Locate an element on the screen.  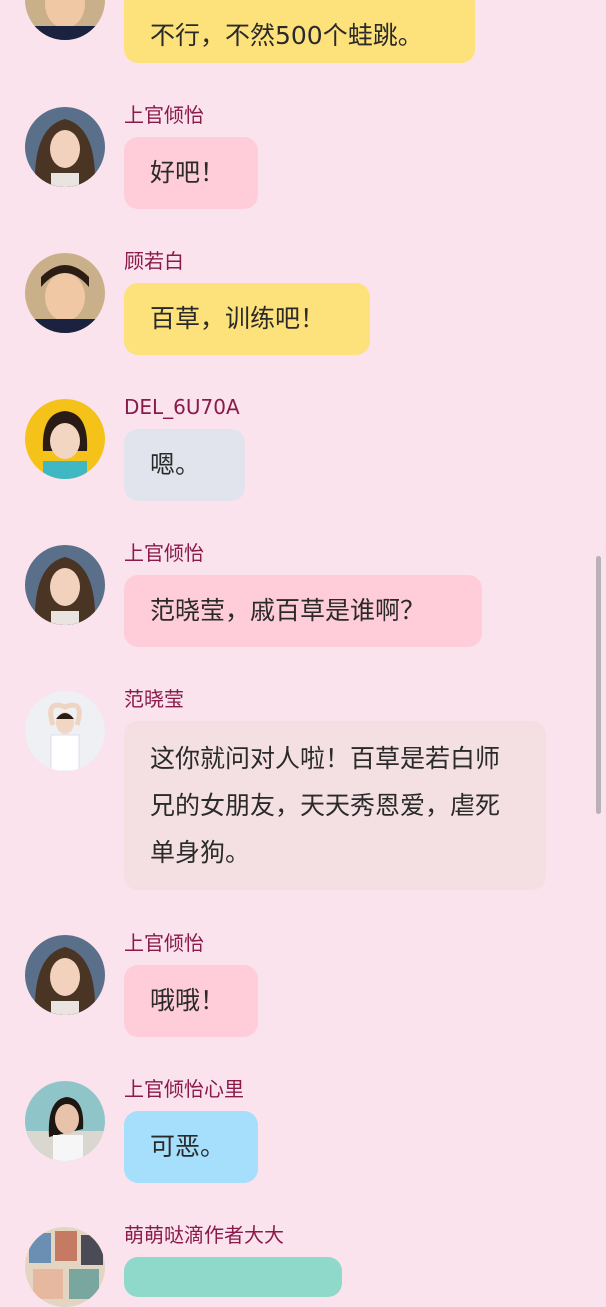
message-bubble: 不行，不然500个蛙跳。 is located at coordinates (299, 31).